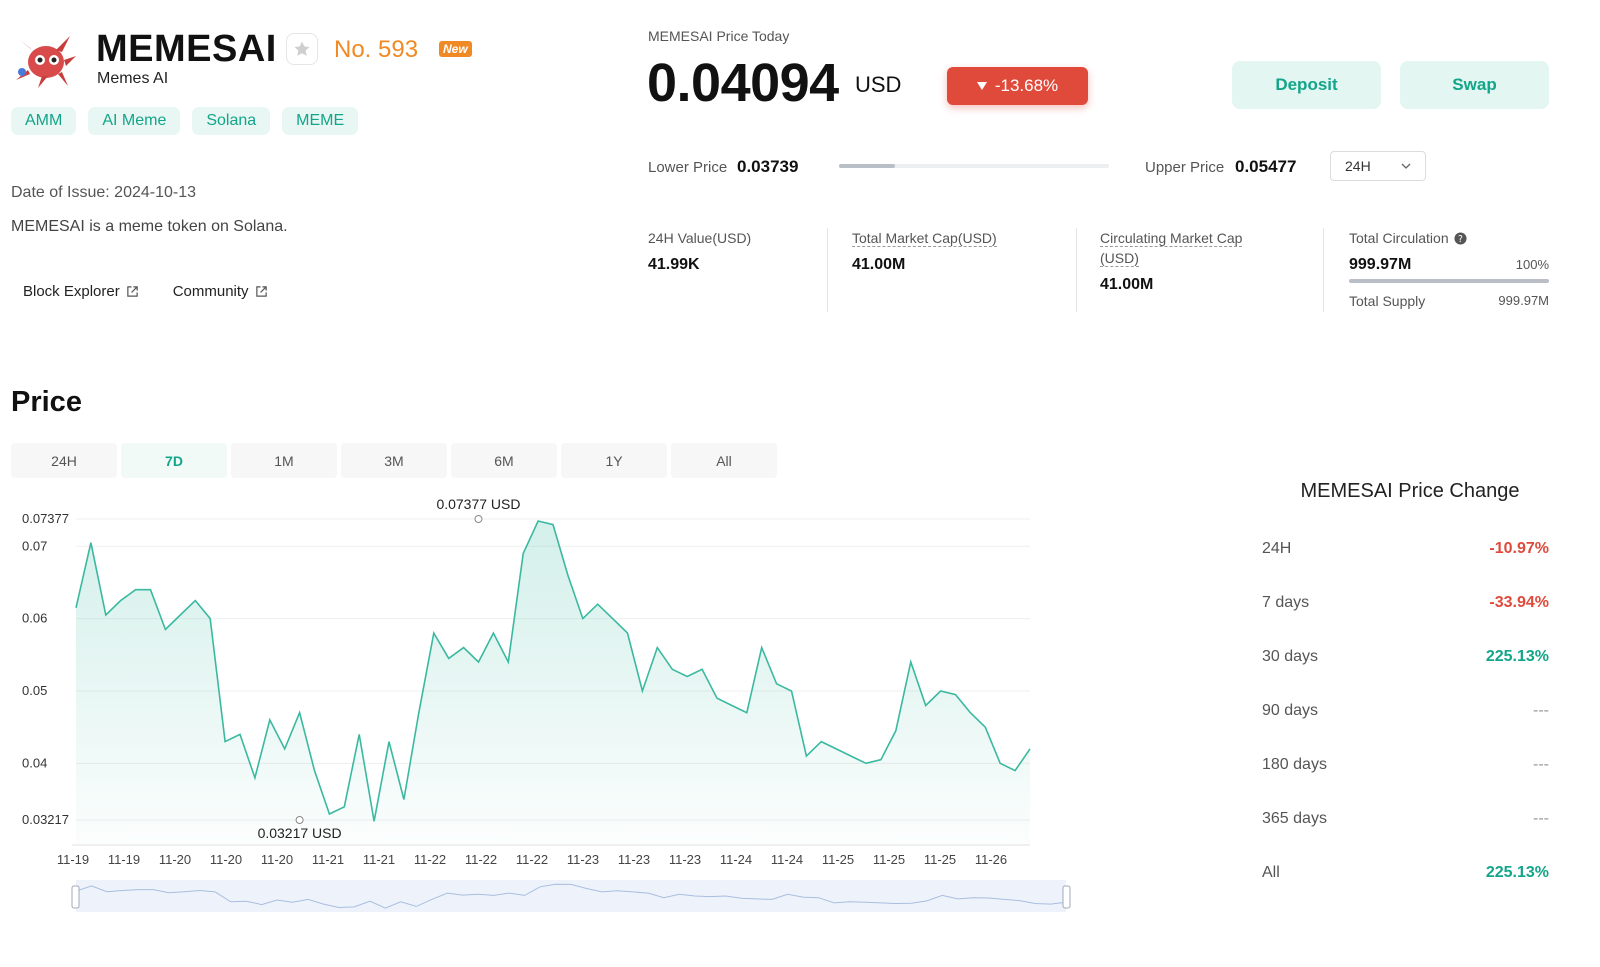 The image size is (1600, 967). Describe the element at coordinates (700, 238) in the screenshot. I see `stat-24h-value-label: 24H Value(USD)` at that location.